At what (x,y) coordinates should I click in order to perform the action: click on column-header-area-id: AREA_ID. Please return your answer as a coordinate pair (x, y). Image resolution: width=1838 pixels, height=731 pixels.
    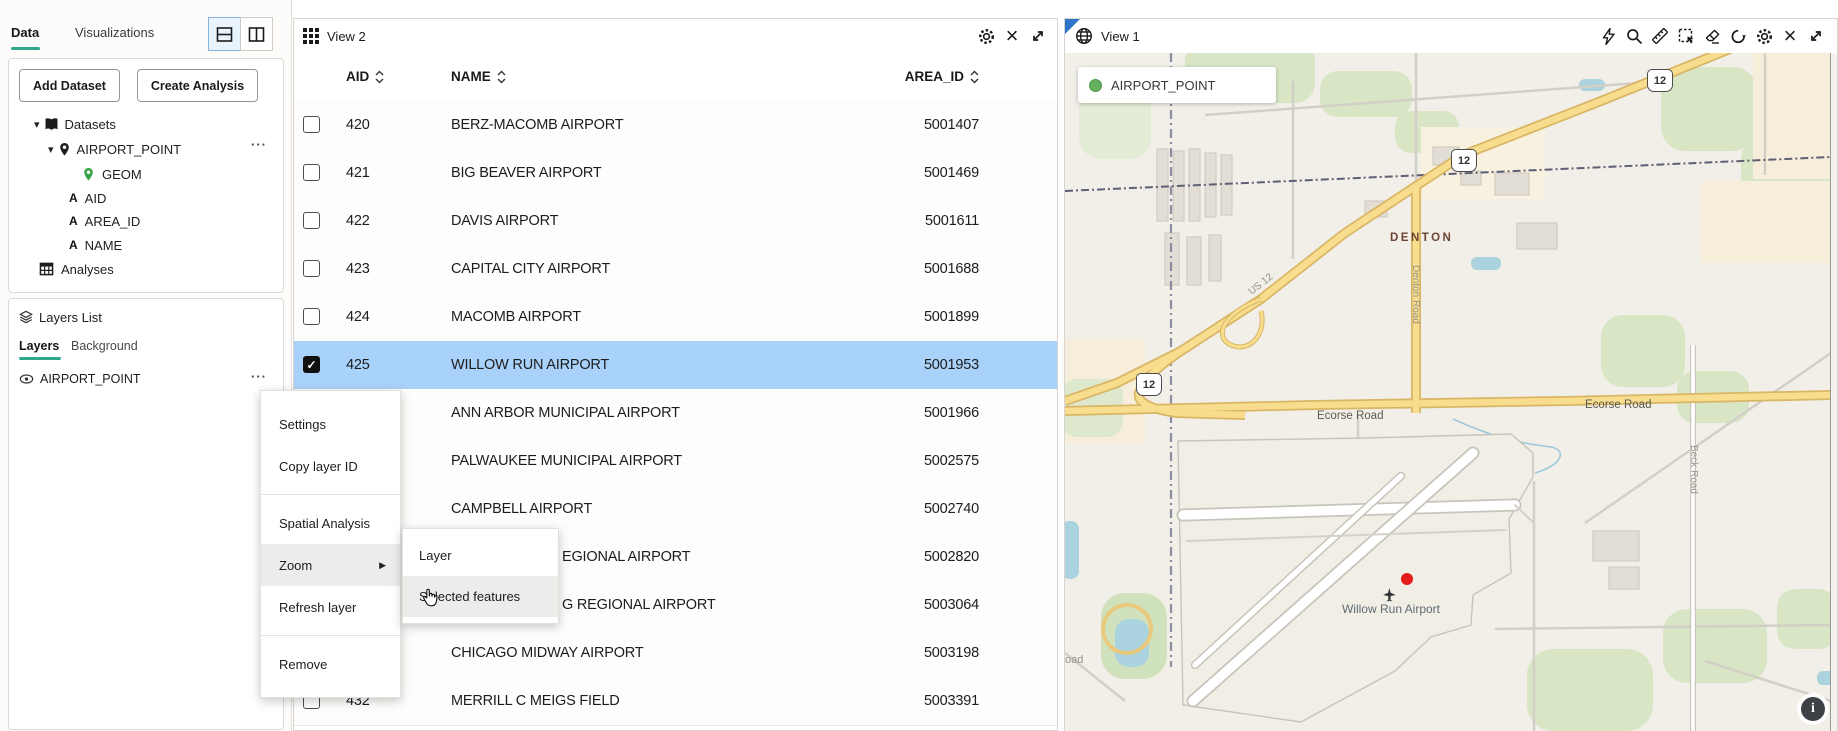
    Looking at the image, I should click on (909, 76).